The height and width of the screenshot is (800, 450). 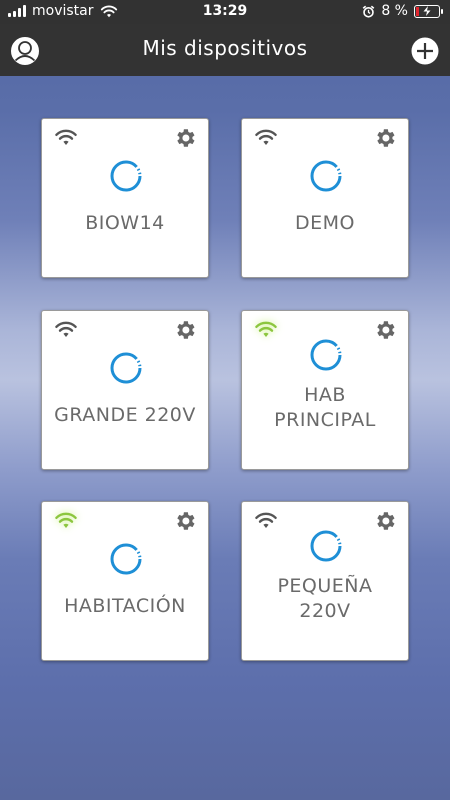 I want to click on device-name: HABITACIÓN, so click(x=125, y=606).